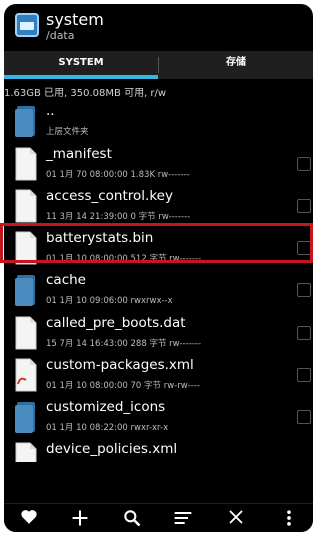 Image resolution: width=320 pixels, height=537 pixels. Describe the element at coordinates (236, 519) in the screenshot. I see `close-icon` at that location.